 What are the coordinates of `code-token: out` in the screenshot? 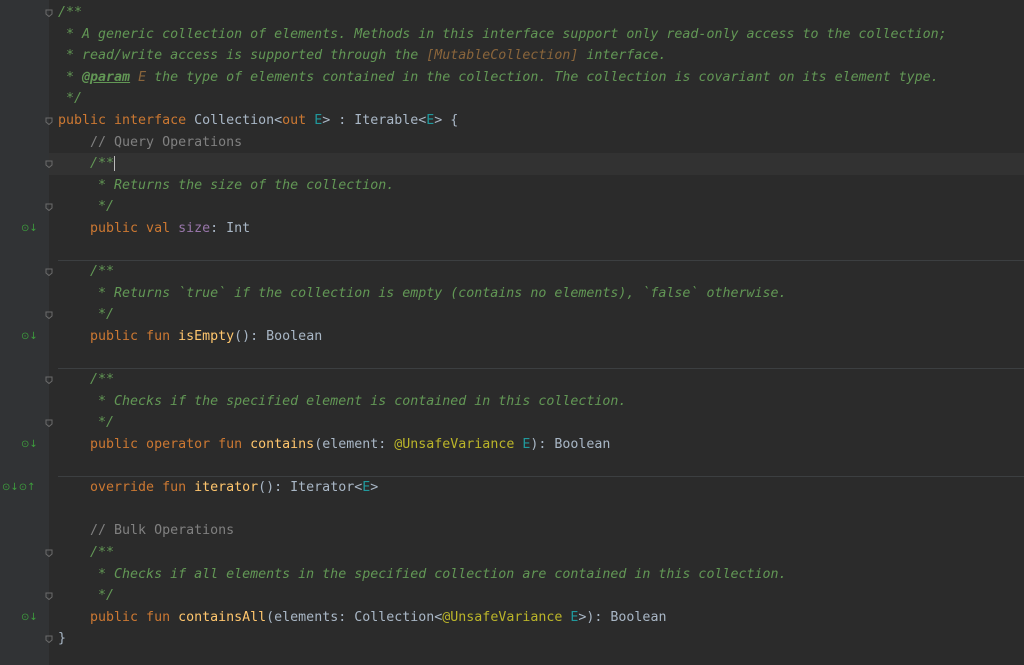 It's located at (298, 120).